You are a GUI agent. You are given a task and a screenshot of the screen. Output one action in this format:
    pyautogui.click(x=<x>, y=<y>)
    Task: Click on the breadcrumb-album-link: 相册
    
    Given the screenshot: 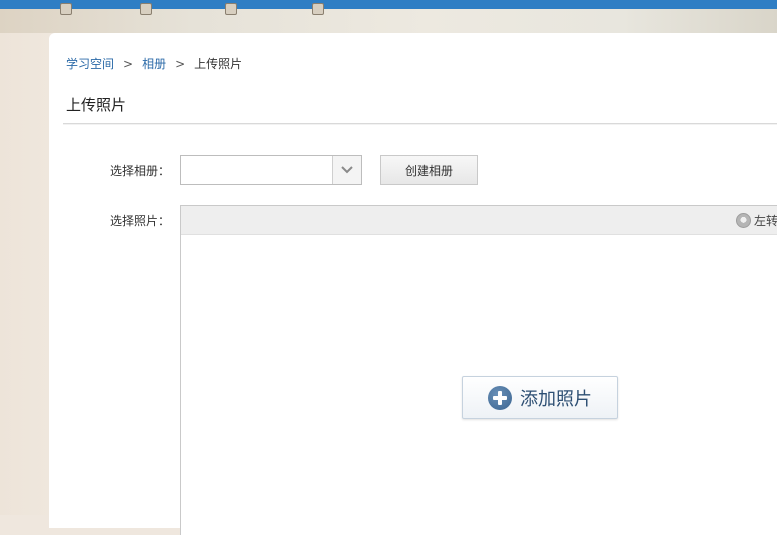 What is the action you would take?
    pyautogui.click(x=154, y=63)
    